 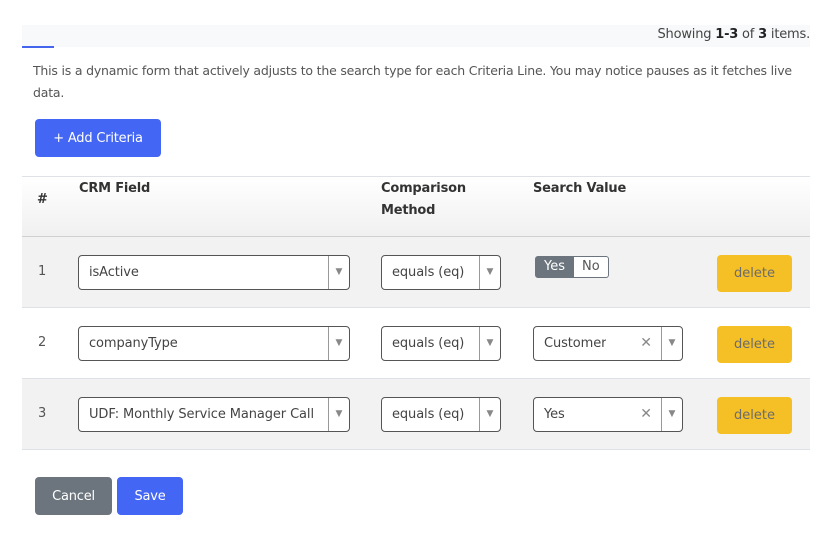 I want to click on table-row: 1 isActive ▼ equals (eq) ▼ Yes No delete, so click(x=416, y=272).